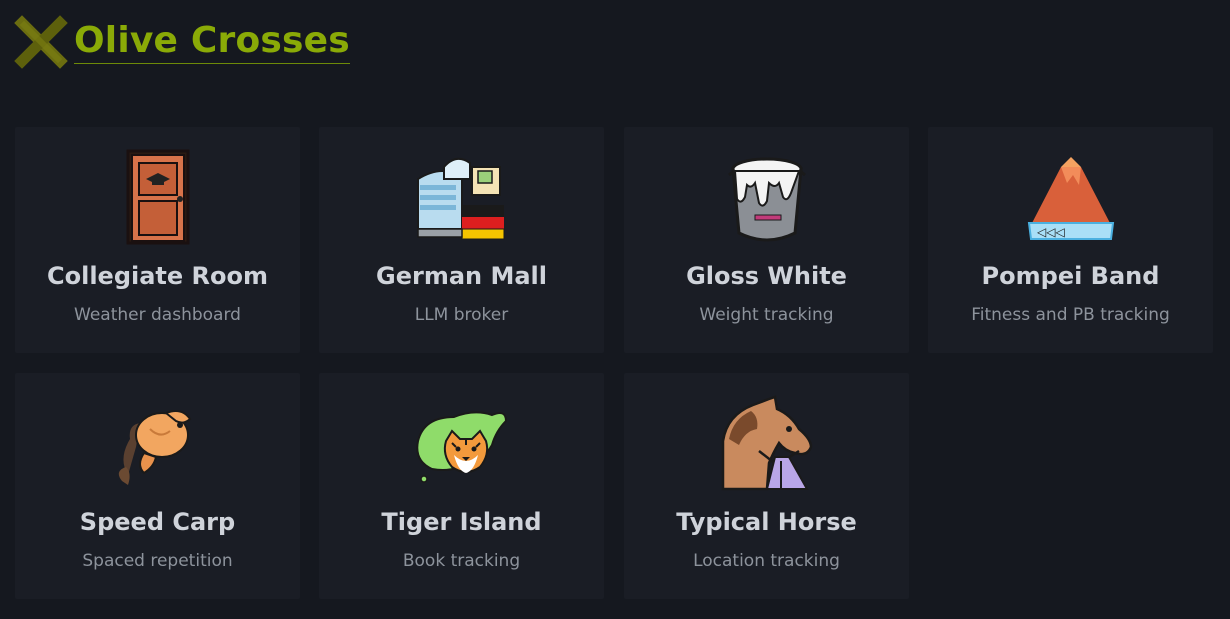  I want to click on tiger-island-icon, so click(461, 447).